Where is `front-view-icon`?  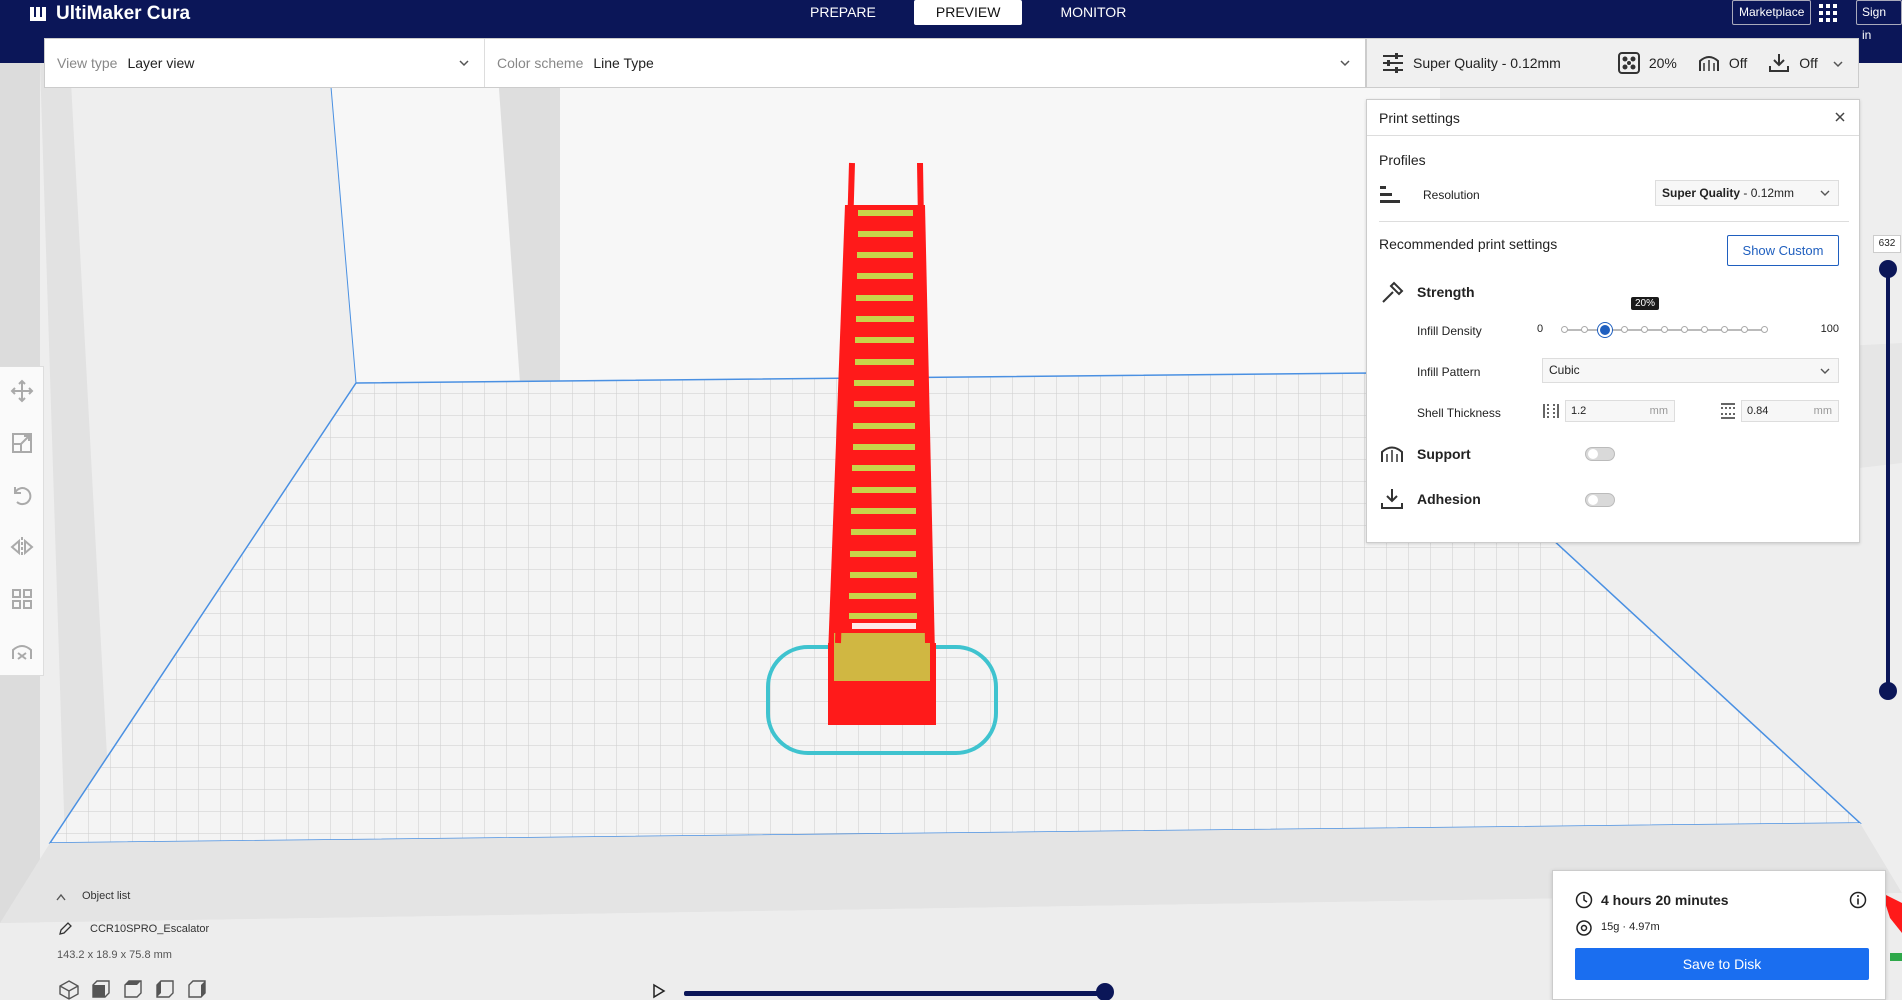 front-view-icon is located at coordinates (101, 990).